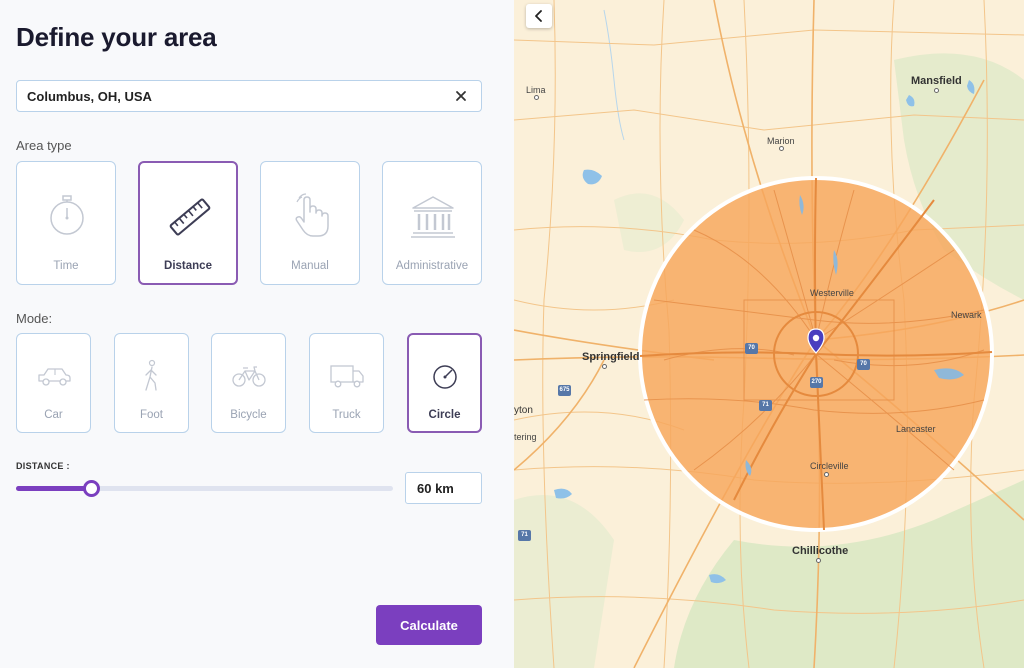 Image resolution: width=1024 pixels, height=668 pixels. I want to click on mode-circle: Circle, so click(444, 383).